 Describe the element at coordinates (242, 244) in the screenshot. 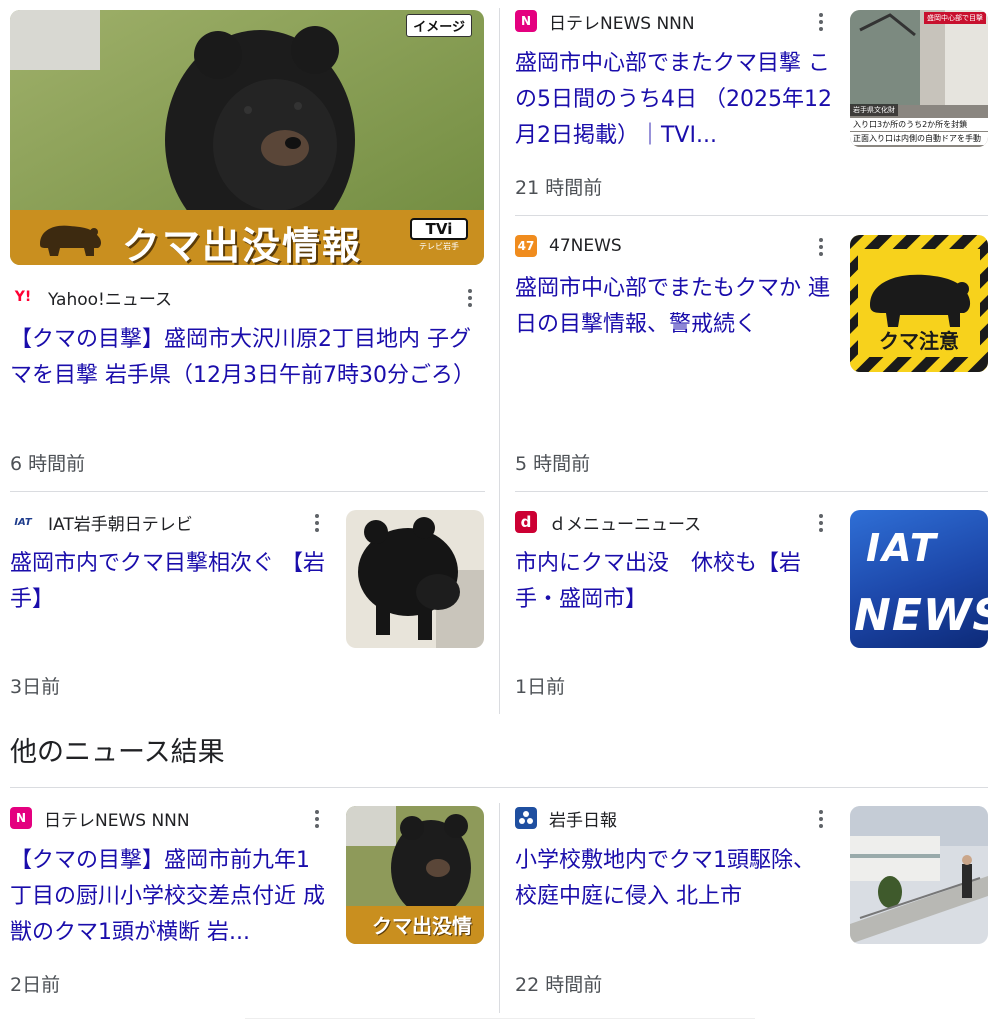

I see `thumbnail-banner-text: クマ出没情報` at that location.